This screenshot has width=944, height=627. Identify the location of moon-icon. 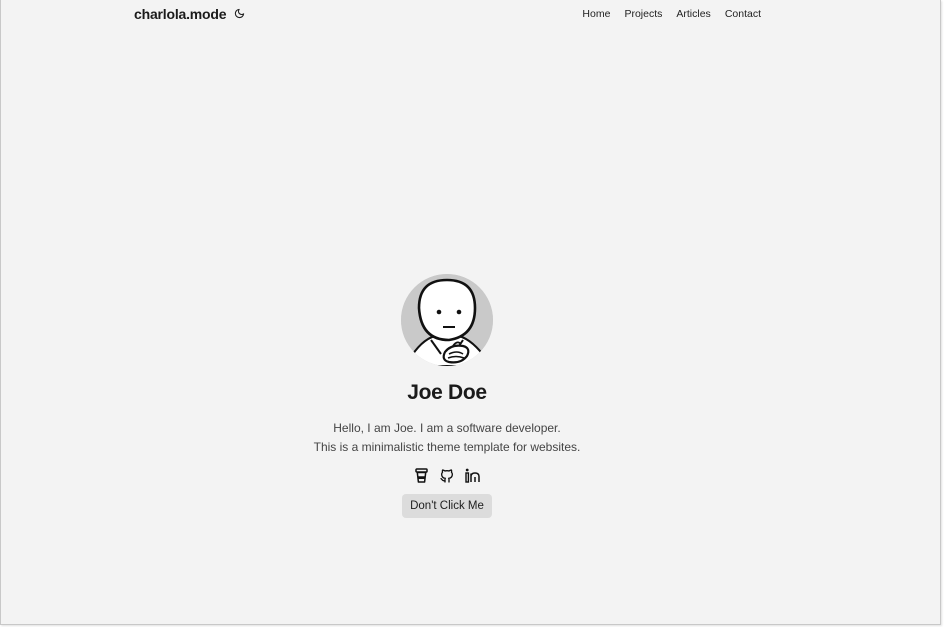
(239, 14).